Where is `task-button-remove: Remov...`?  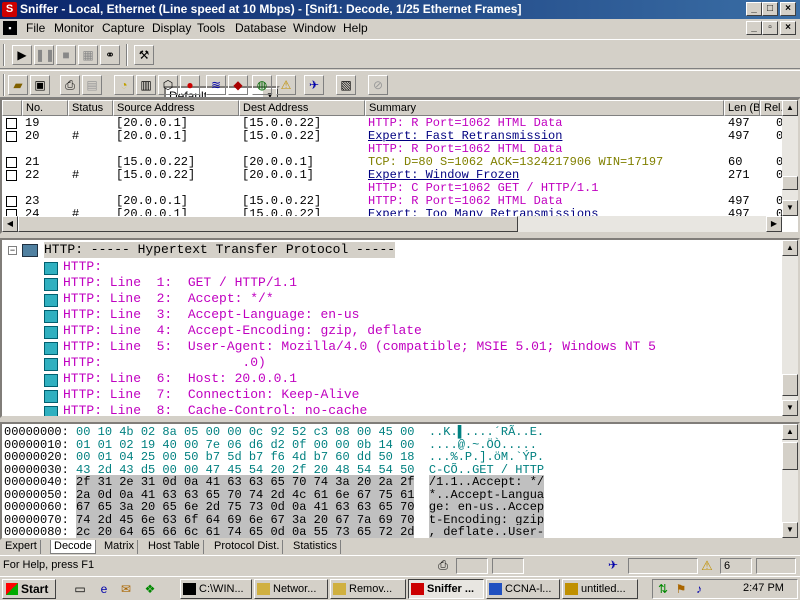 task-button-remove: Remov... is located at coordinates (368, 589).